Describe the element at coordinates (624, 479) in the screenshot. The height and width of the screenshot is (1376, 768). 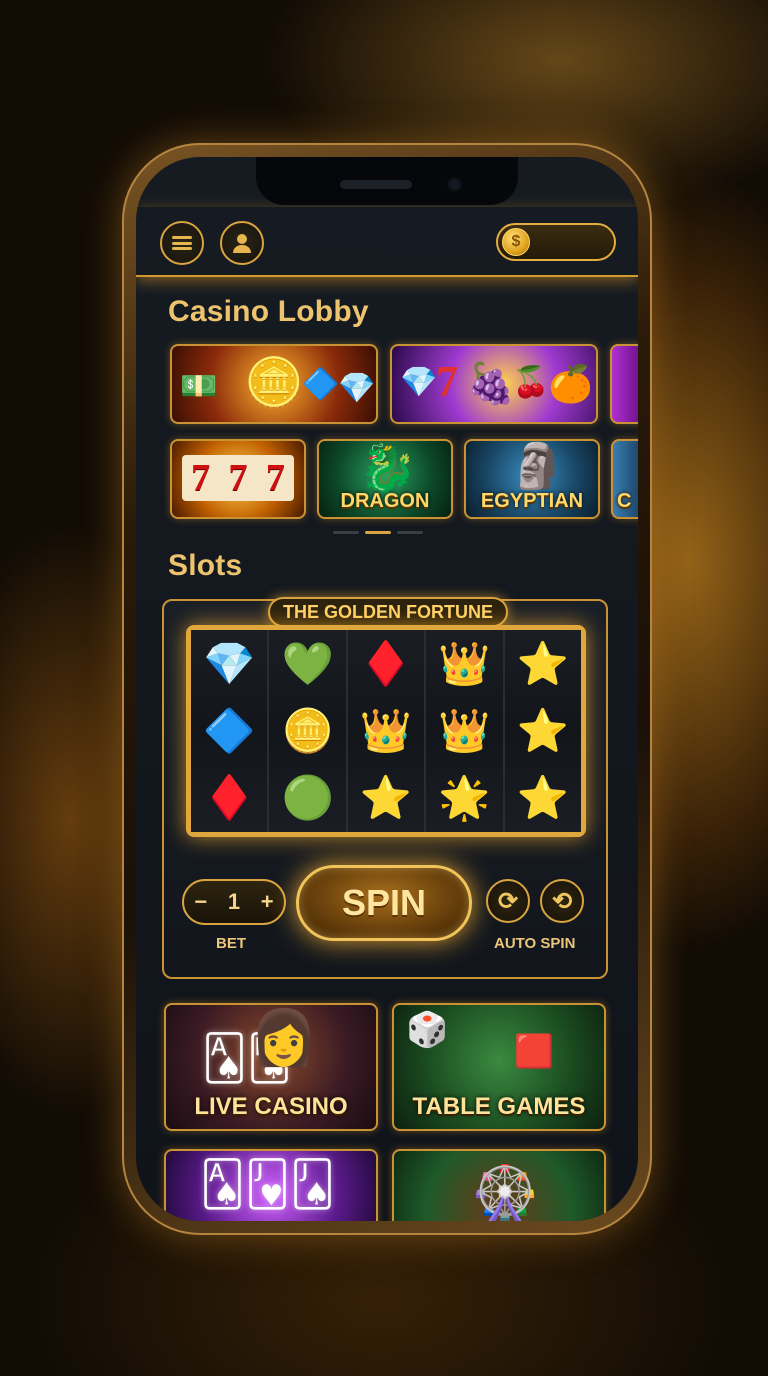
I see `game-tile-partial-2: C` at that location.